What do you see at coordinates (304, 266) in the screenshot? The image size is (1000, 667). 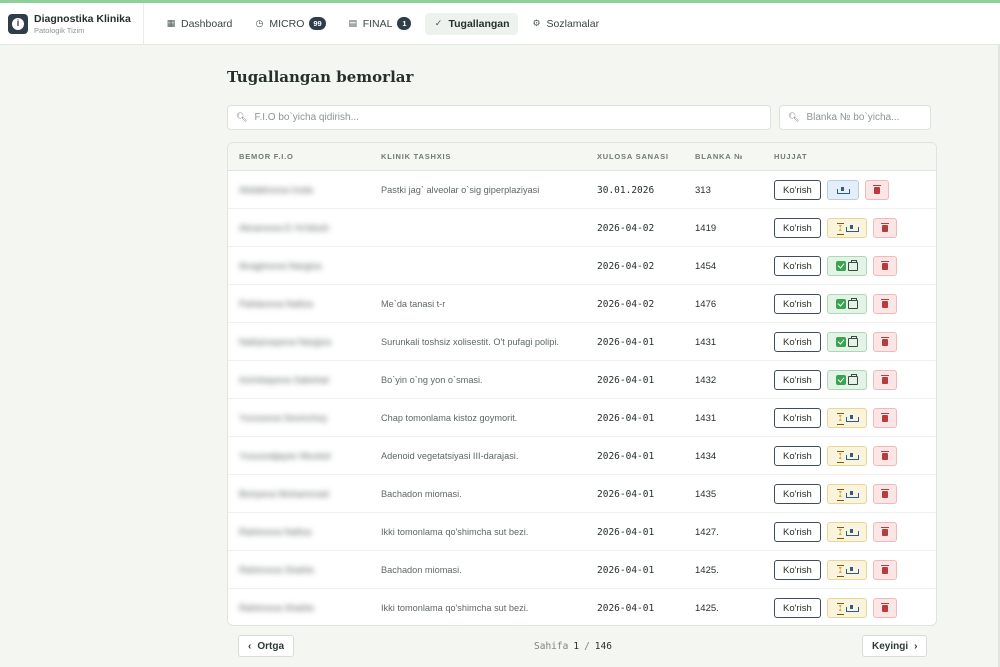 I see `patient-name-cell: Ibragimova Nargiza` at bounding box center [304, 266].